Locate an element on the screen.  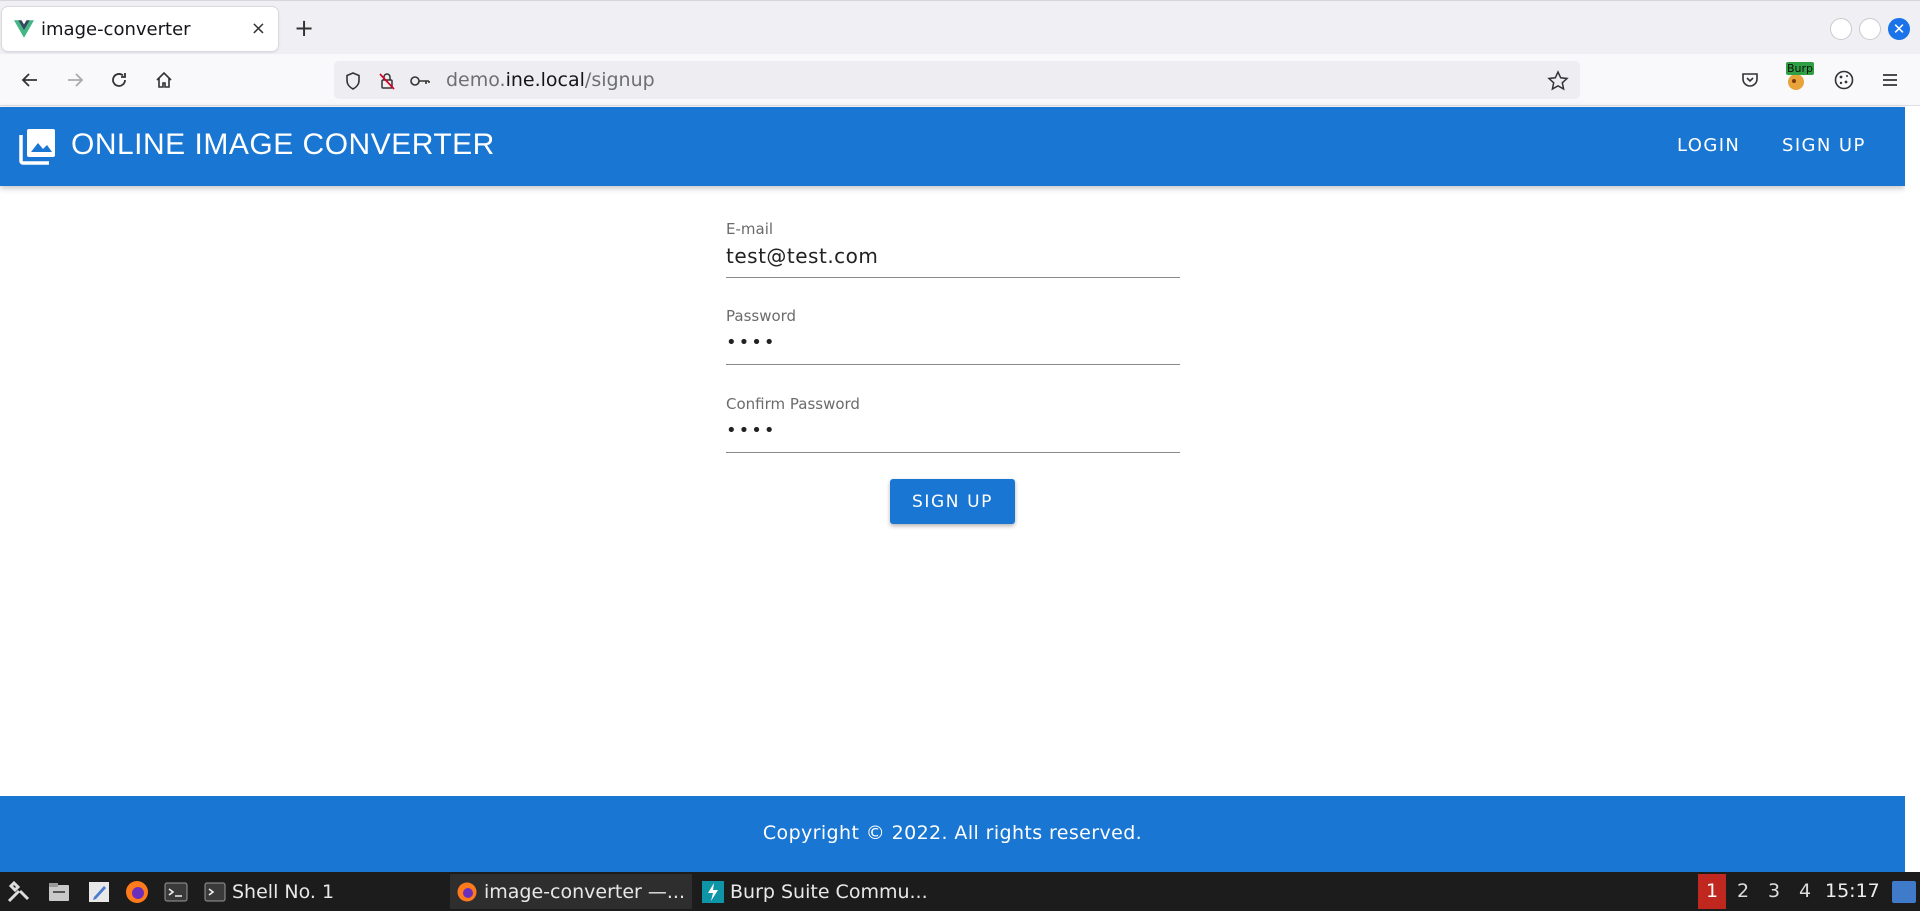
arrow-right-icon is located at coordinates (76, 80).